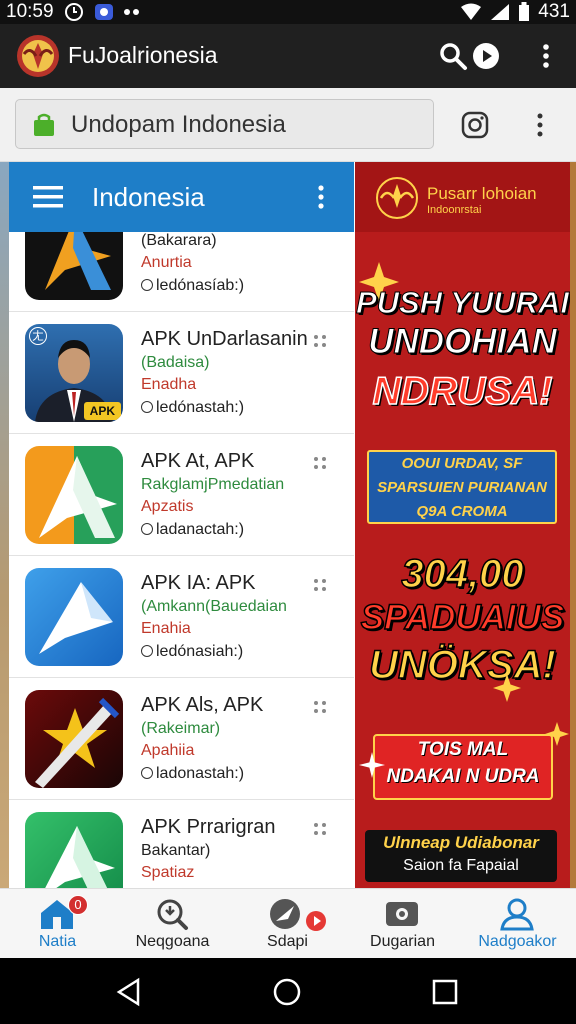 The width and height of the screenshot is (576, 1024). I want to click on account-icon, so click(517, 914).